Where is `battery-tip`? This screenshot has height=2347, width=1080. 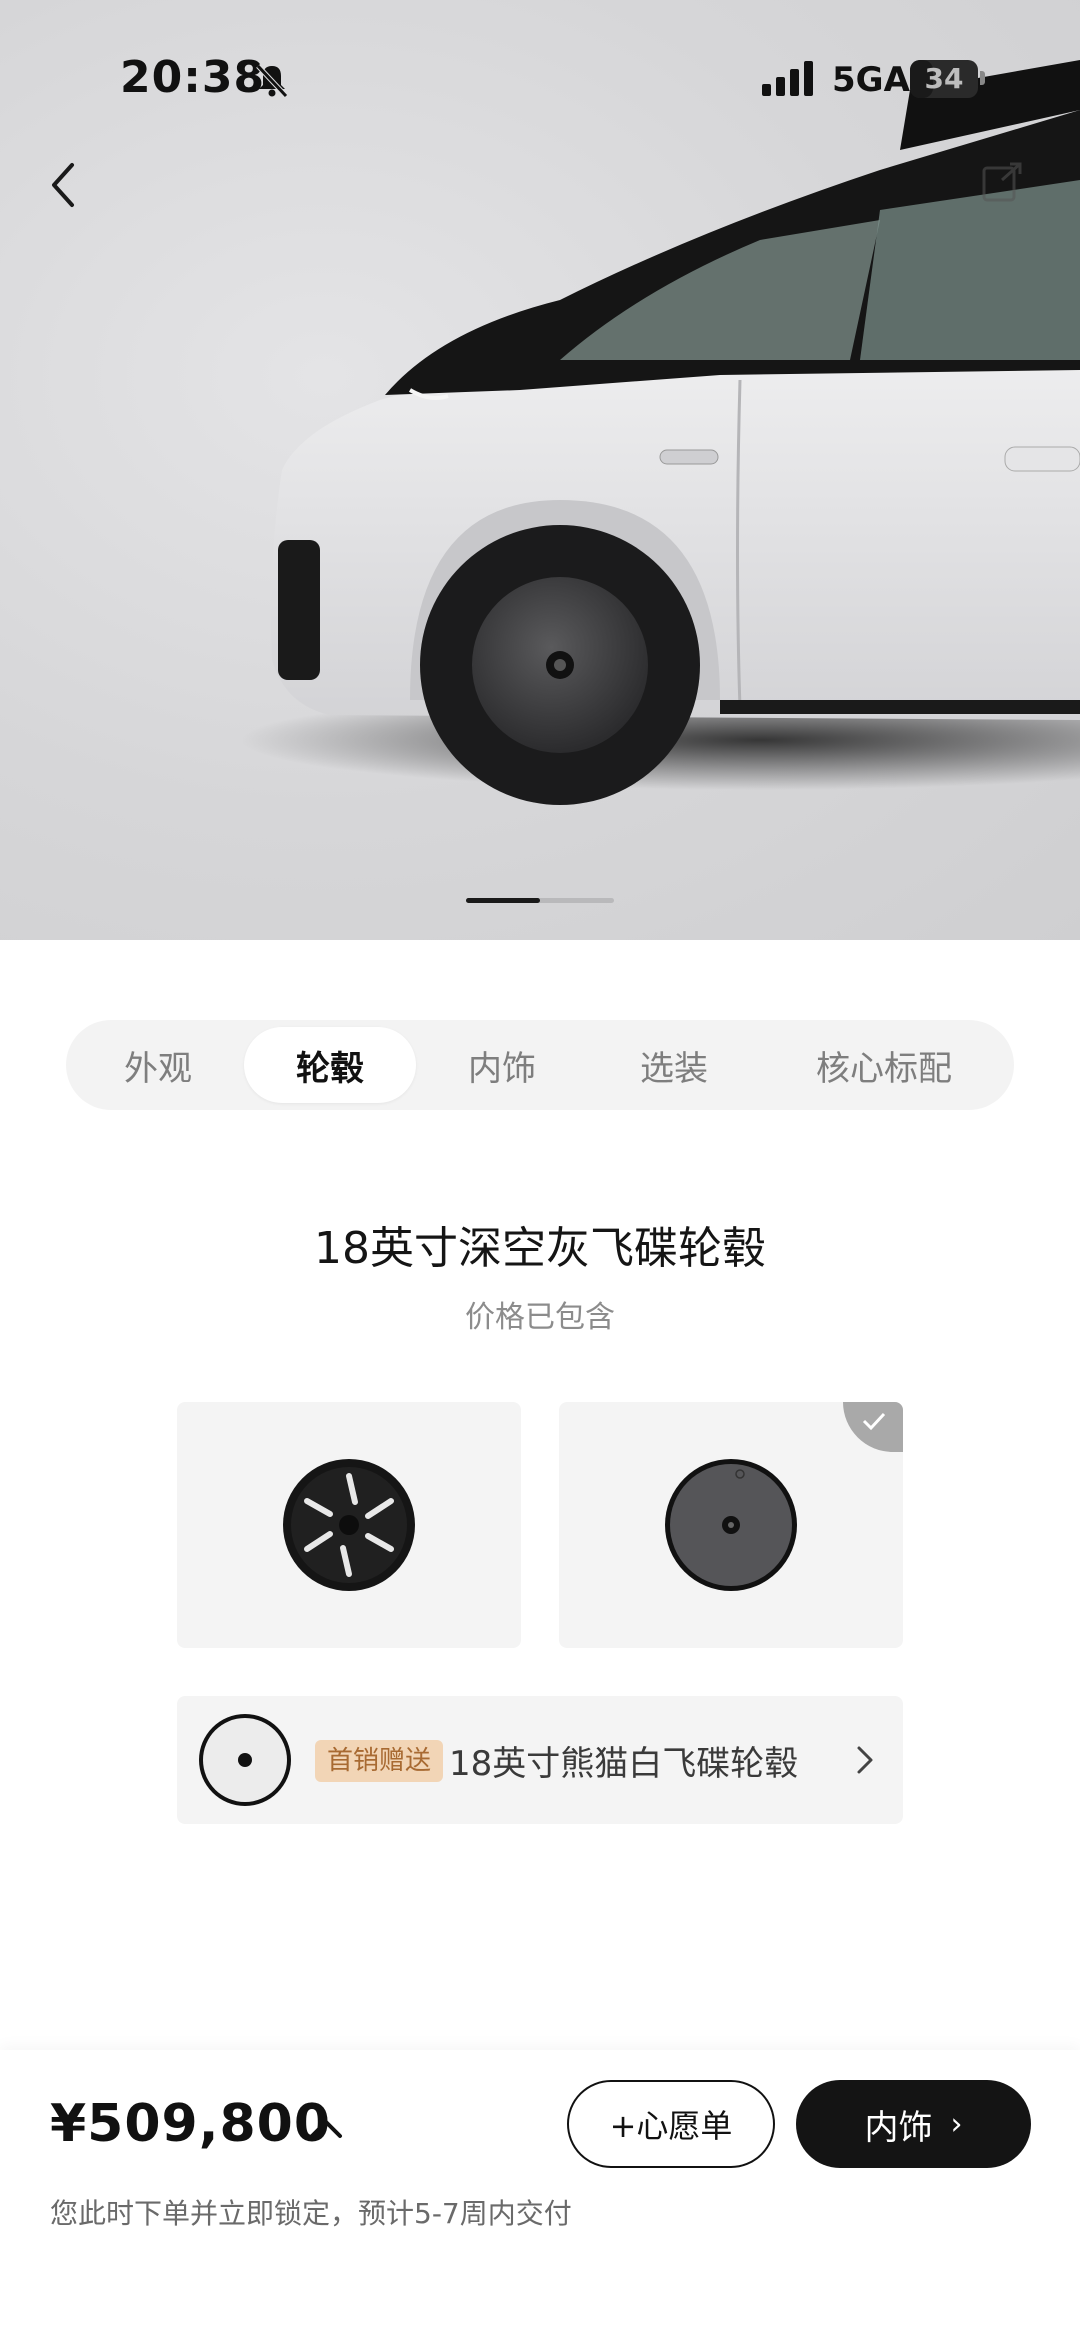 battery-tip is located at coordinates (982, 78).